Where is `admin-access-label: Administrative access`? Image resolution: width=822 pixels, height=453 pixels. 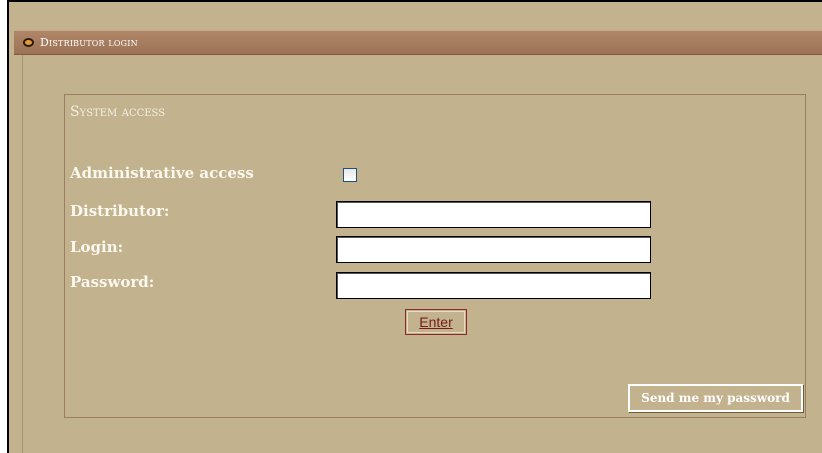 admin-access-label: Administrative access is located at coordinates (162, 173).